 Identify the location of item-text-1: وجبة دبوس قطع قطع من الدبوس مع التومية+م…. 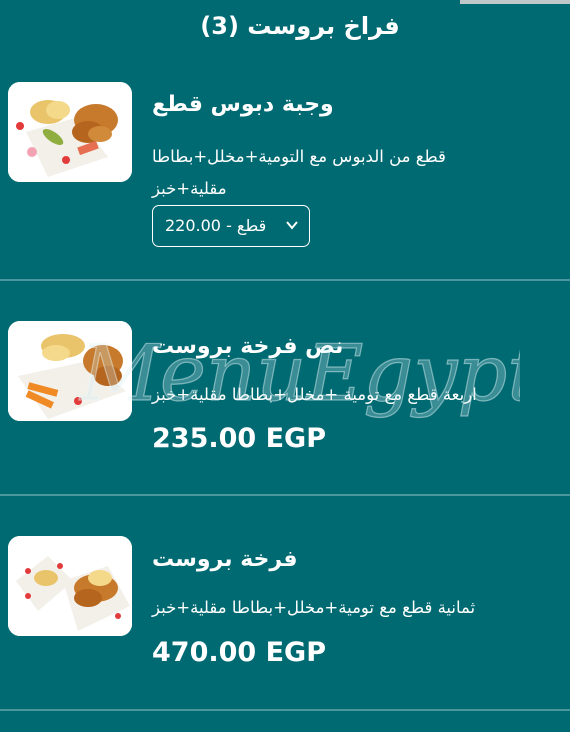
(352, 147).